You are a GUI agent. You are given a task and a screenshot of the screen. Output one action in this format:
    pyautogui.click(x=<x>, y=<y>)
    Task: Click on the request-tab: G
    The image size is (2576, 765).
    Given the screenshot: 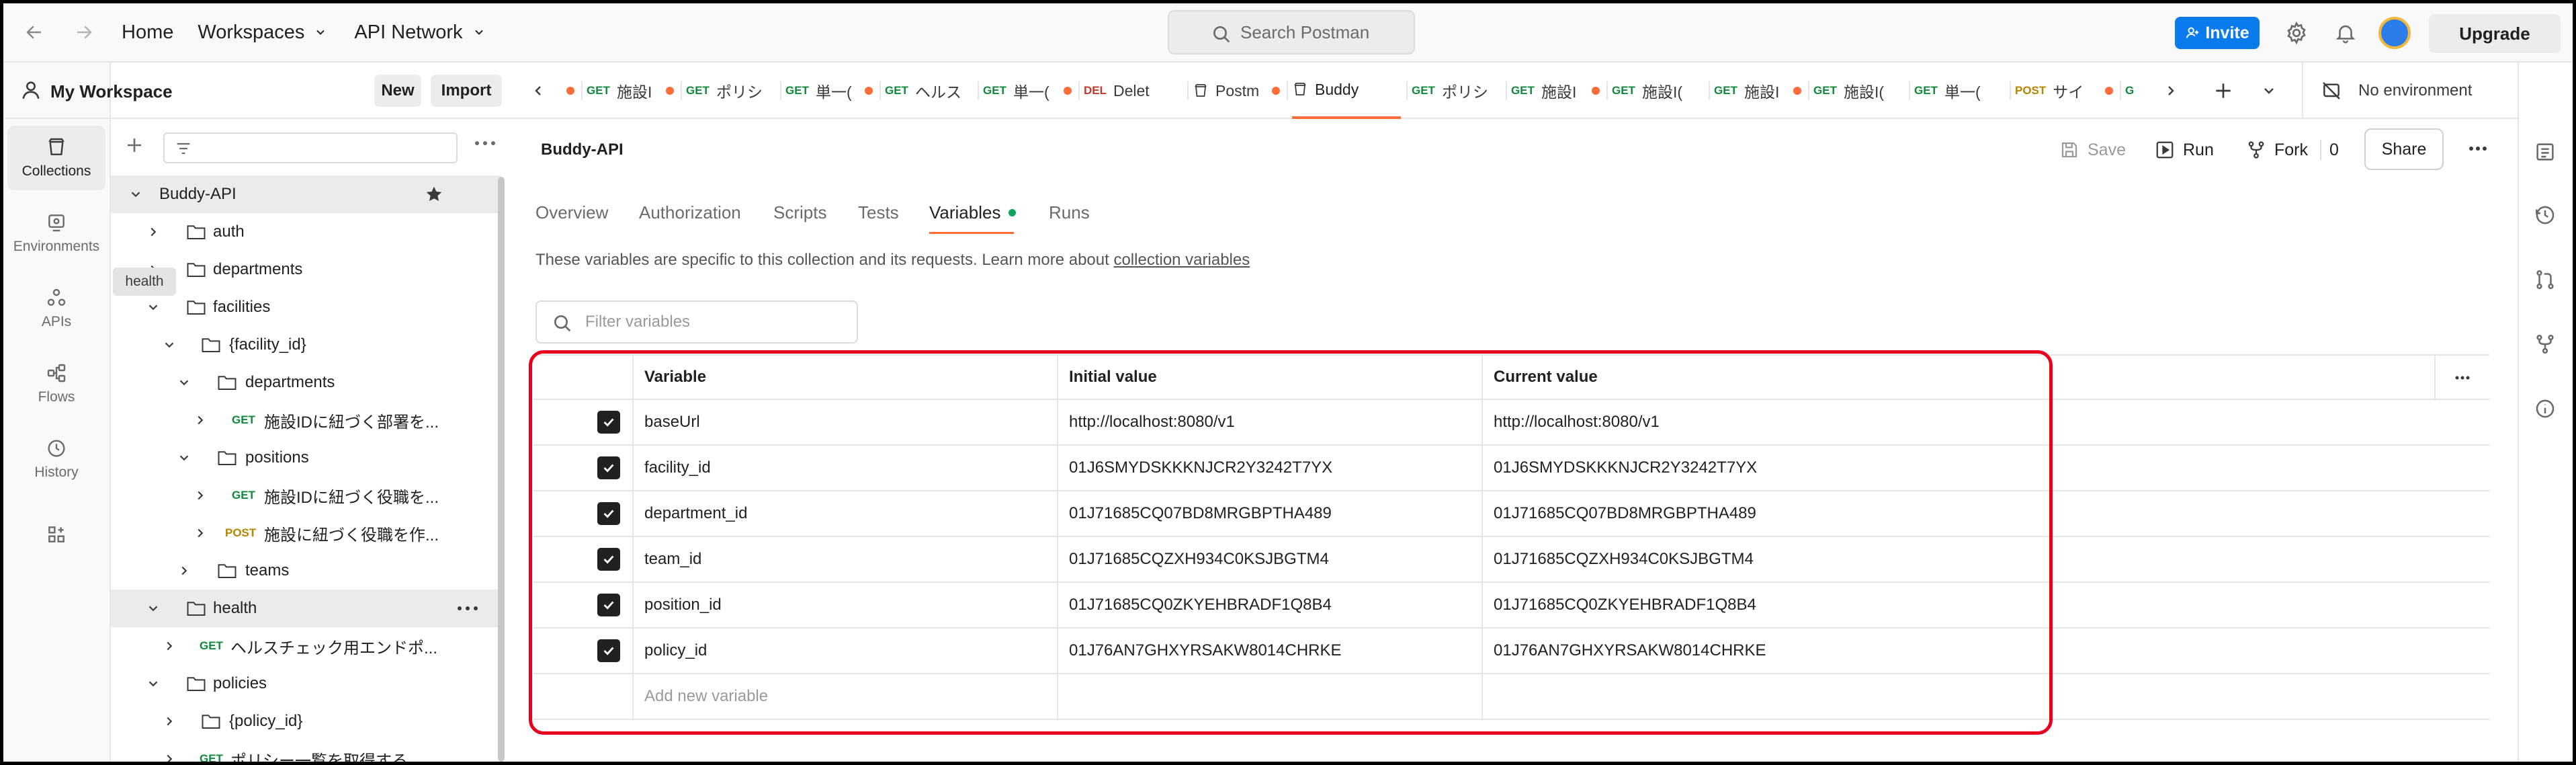 What is the action you would take?
    pyautogui.click(x=2132, y=91)
    